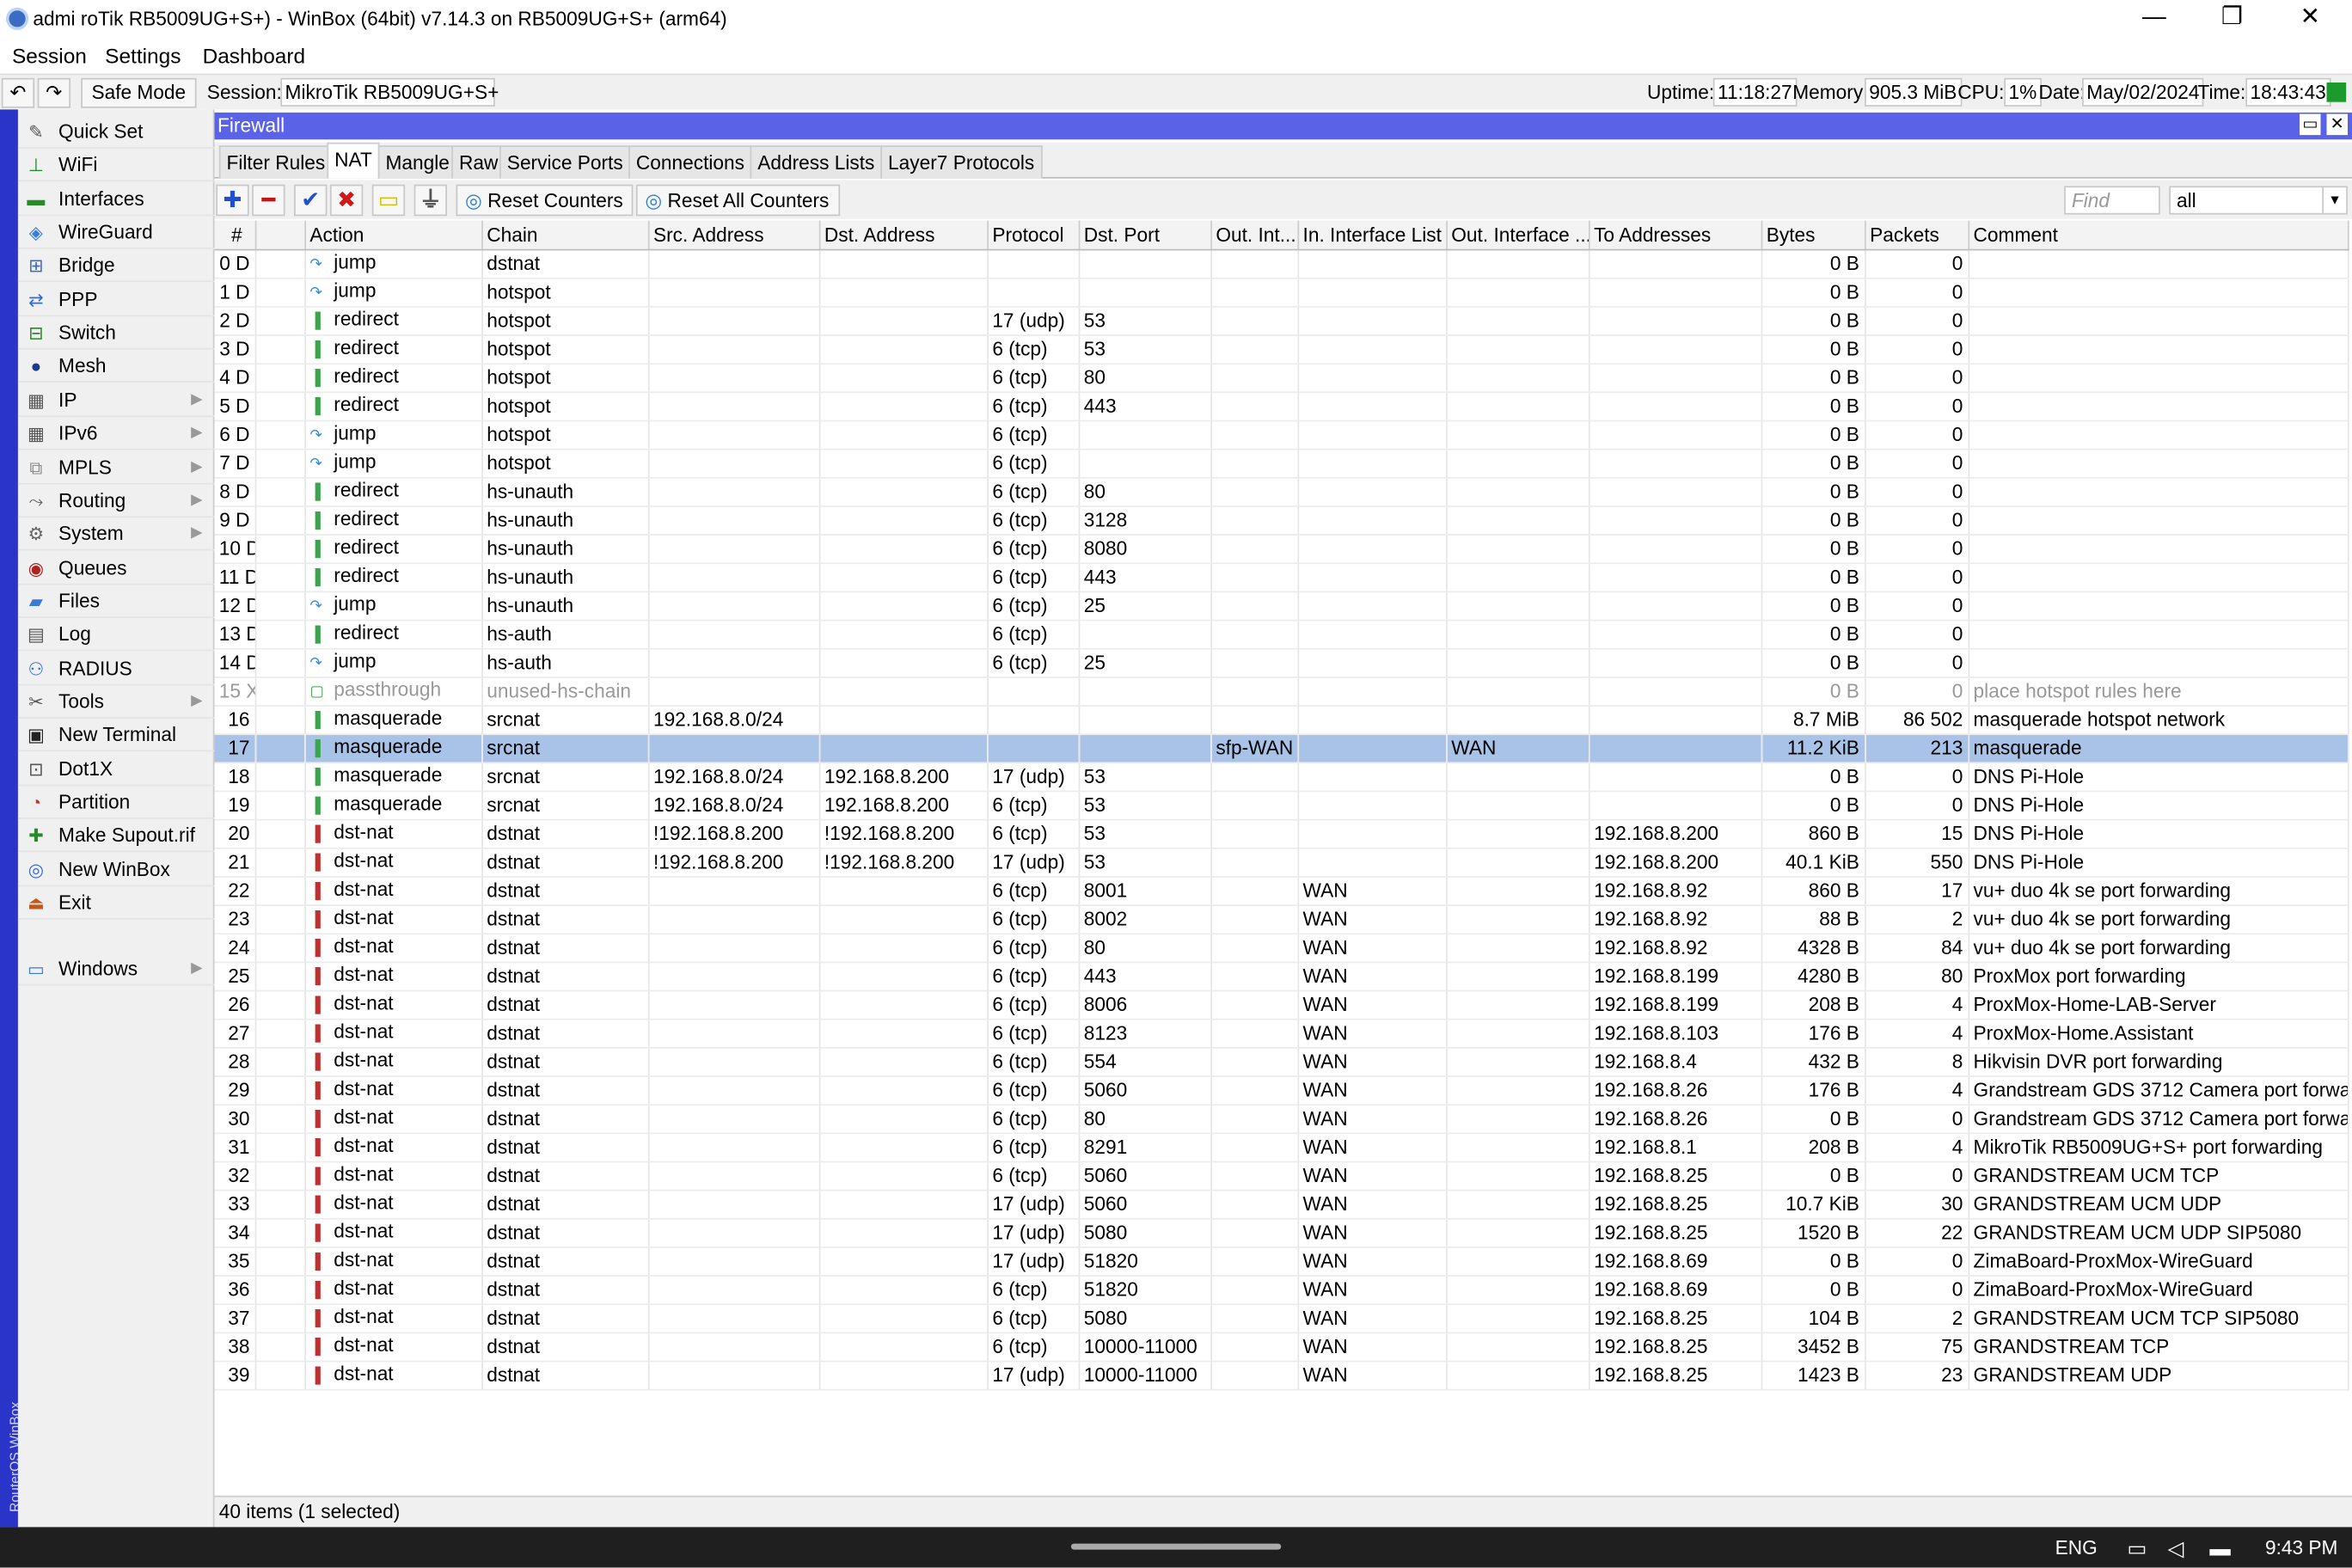 The width and height of the screenshot is (2352, 1568). Describe the element at coordinates (116, 903) in the screenshot. I see `sidebar-item-exit: ⏏ Exit` at that location.